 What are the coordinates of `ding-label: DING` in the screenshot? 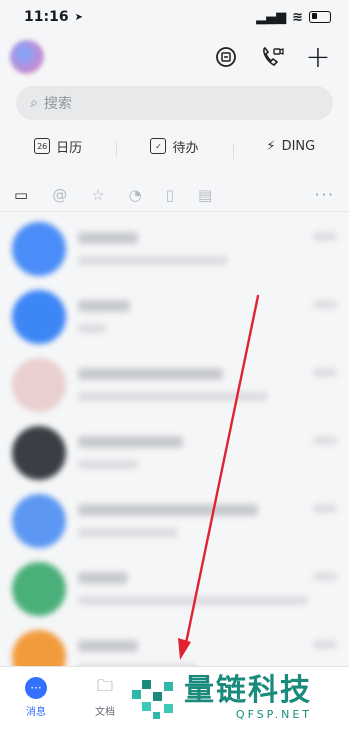 It's located at (298, 146).